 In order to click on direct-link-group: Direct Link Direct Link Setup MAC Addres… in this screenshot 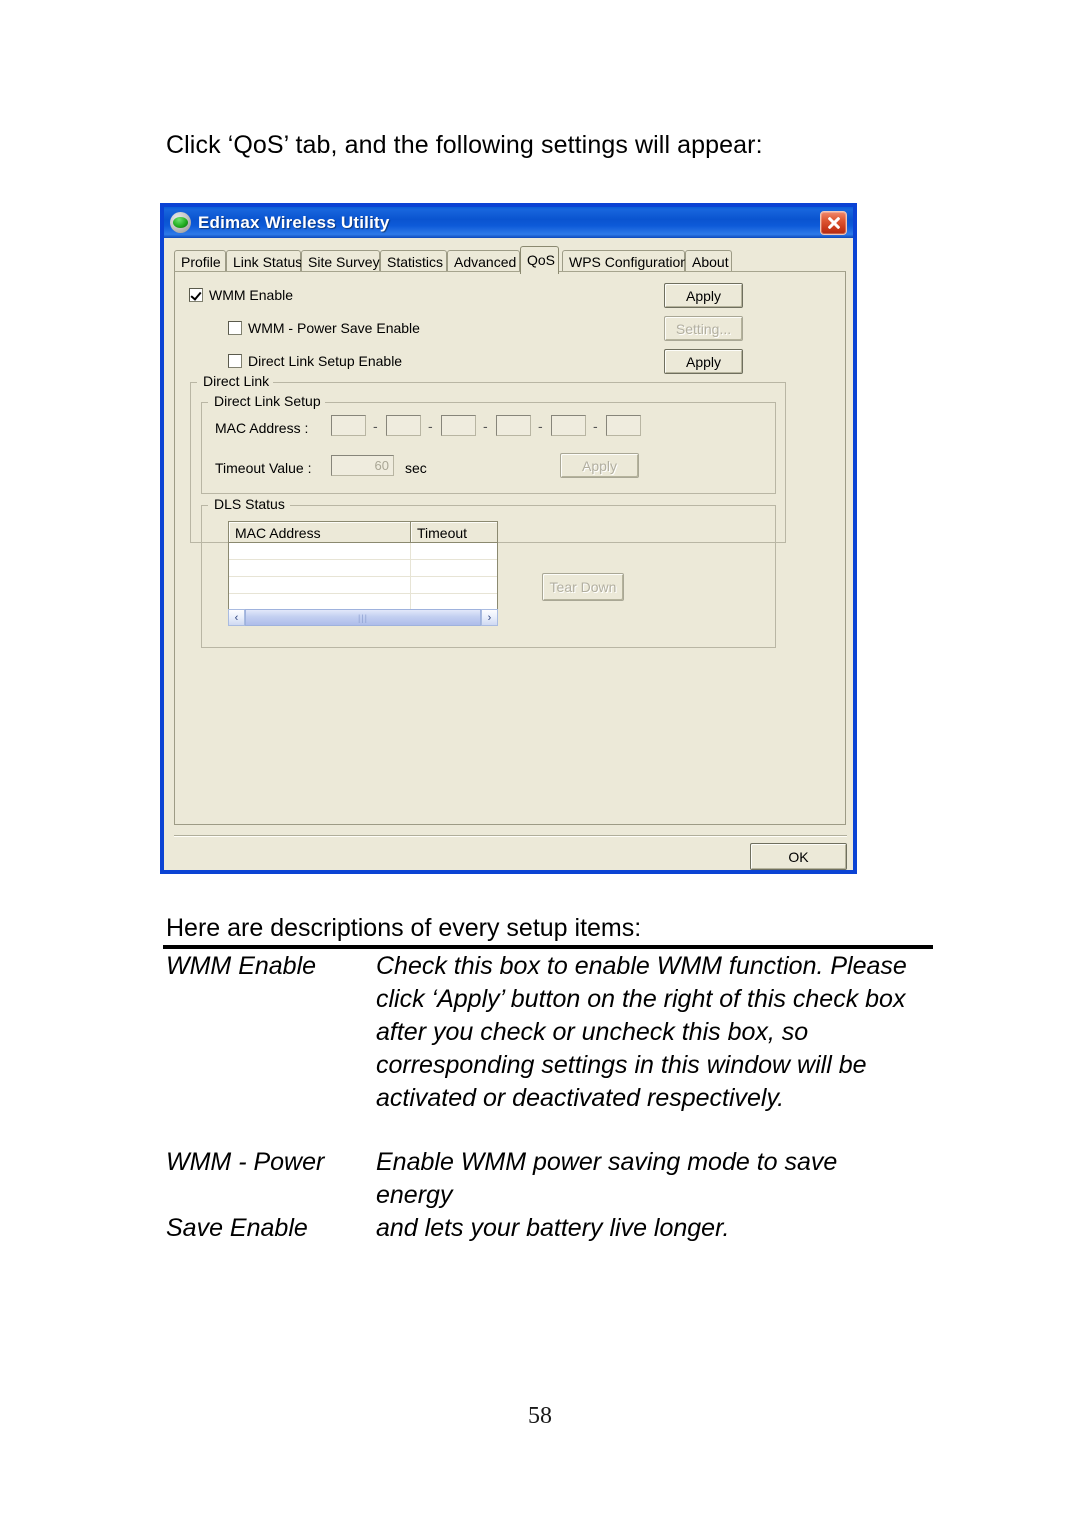, I will do `click(488, 510)`.